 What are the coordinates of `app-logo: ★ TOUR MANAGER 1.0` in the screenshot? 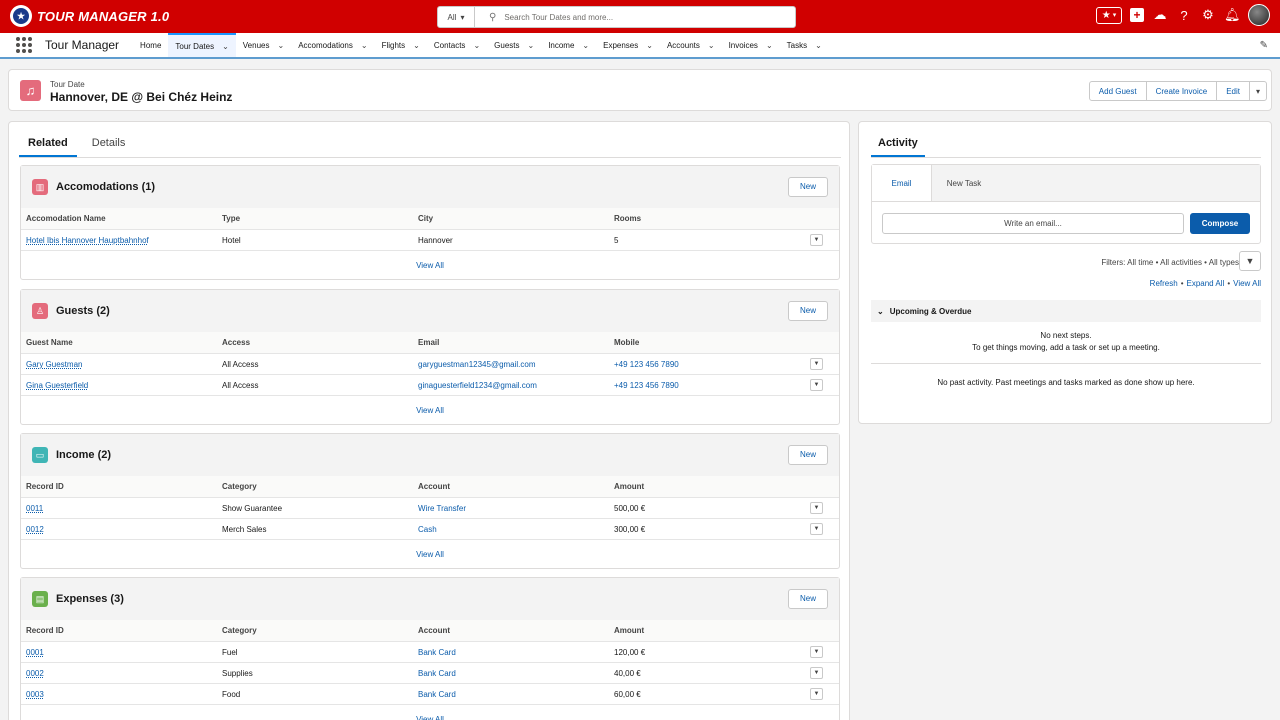 It's located at (89, 16).